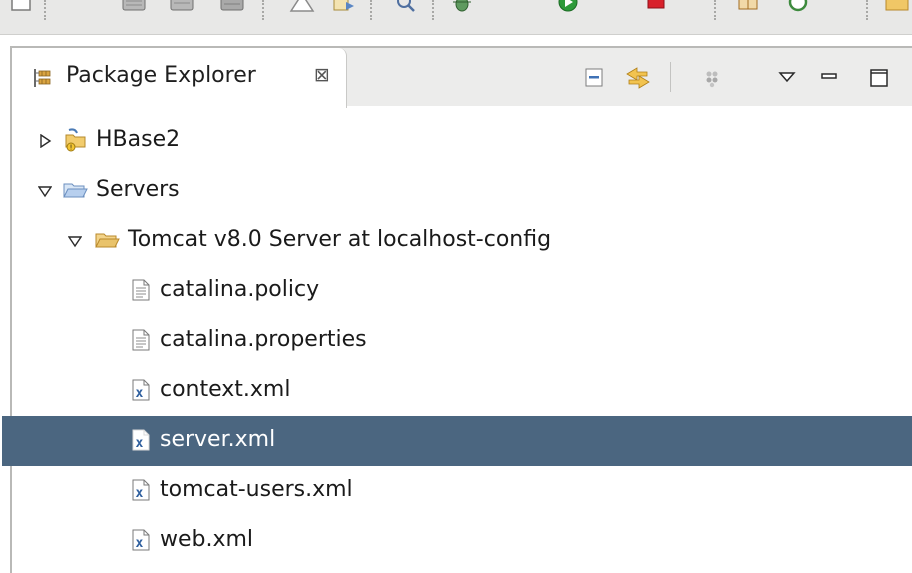 The width and height of the screenshot is (912, 573). I want to click on tree-item-label: Tomcat v8.0 Server at localhost-config, so click(340, 239).